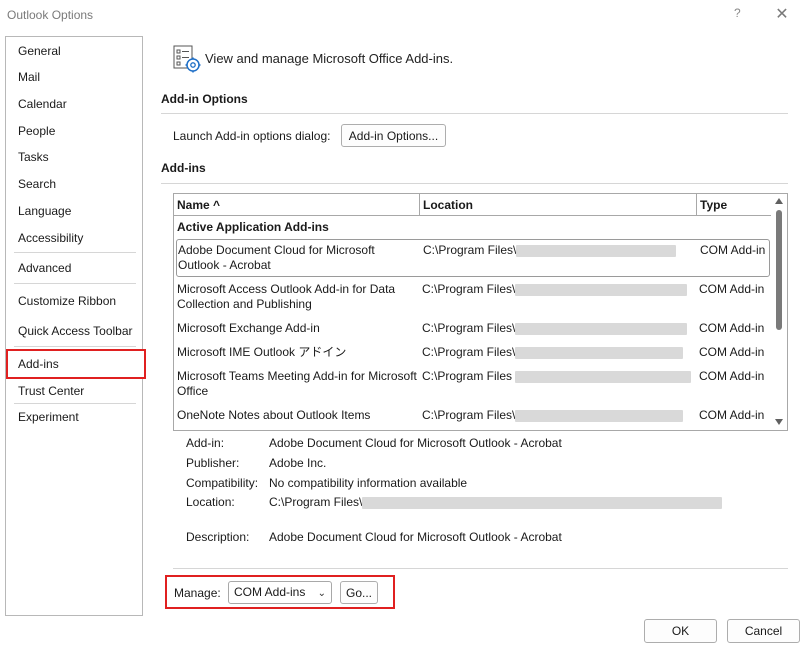  Describe the element at coordinates (222, 483) in the screenshot. I see `detail-compatibility-label: Compatibility:` at that location.